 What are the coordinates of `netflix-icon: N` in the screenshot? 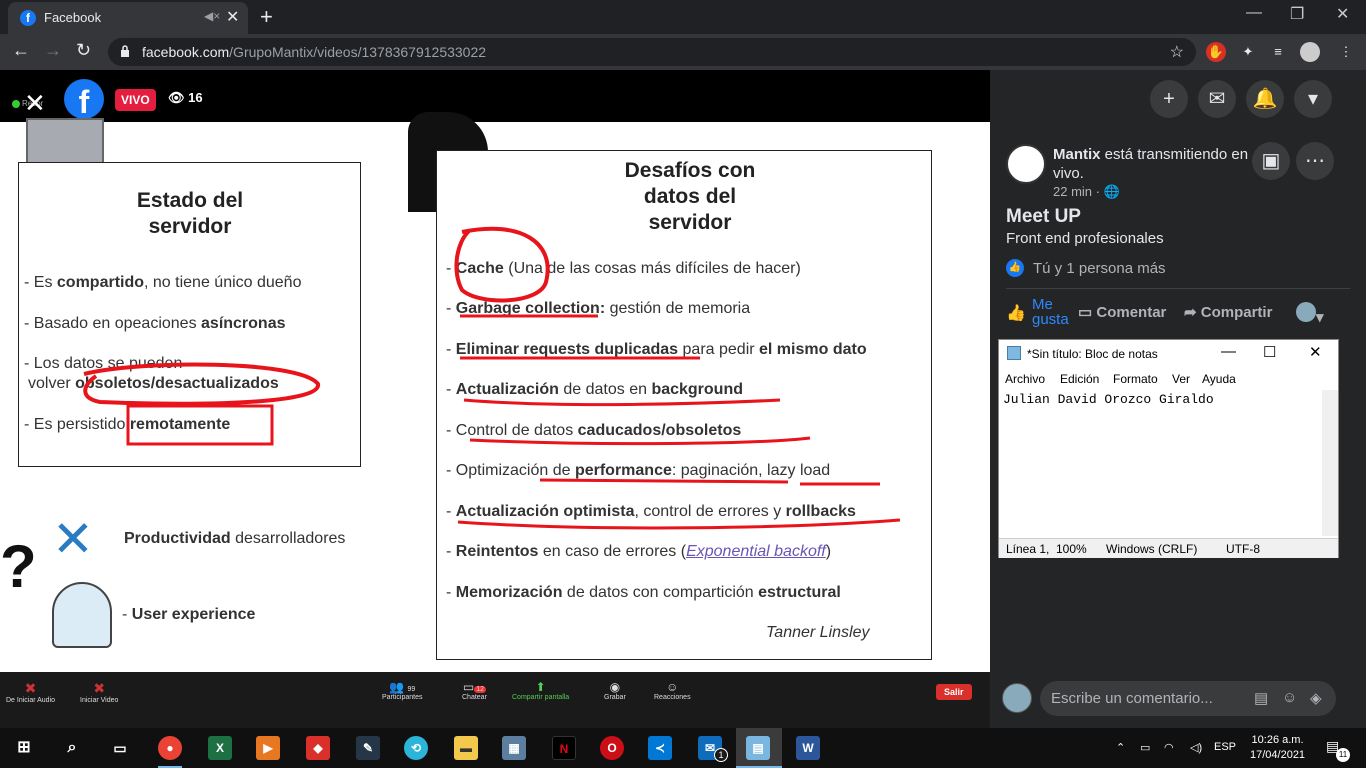 It's located at (564, 748).